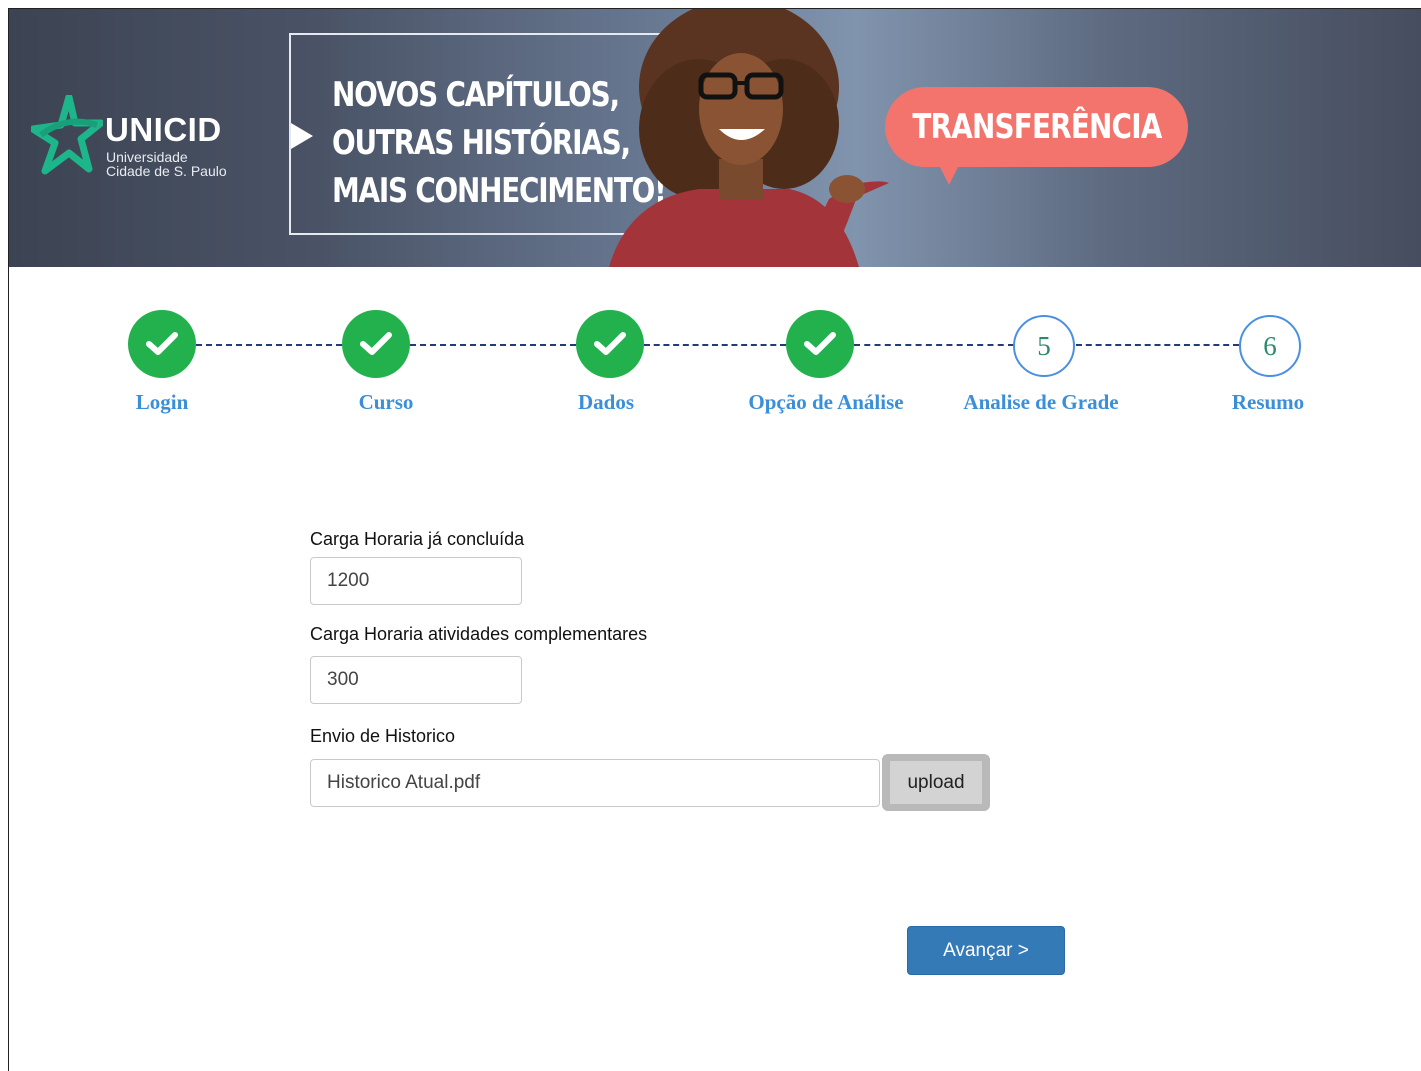 This screenshot has height=1071, width=1421. I want to click on brand-subtitle: Universidade Cidade de S. Paulo, so click(166, 164).